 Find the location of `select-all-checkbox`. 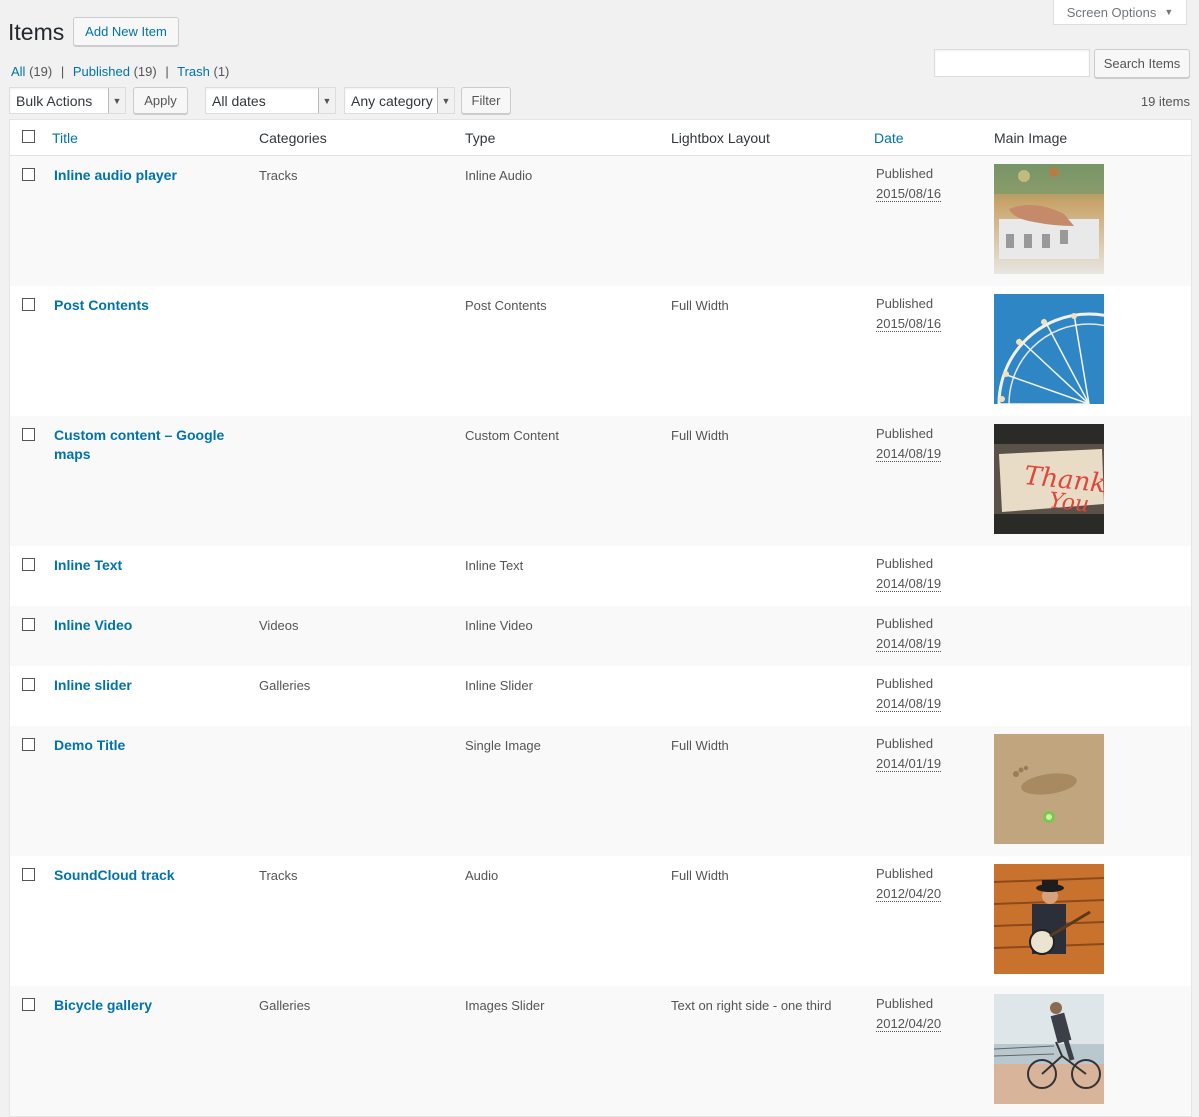

select-all-checkbox is located at coordinates (28, 136).